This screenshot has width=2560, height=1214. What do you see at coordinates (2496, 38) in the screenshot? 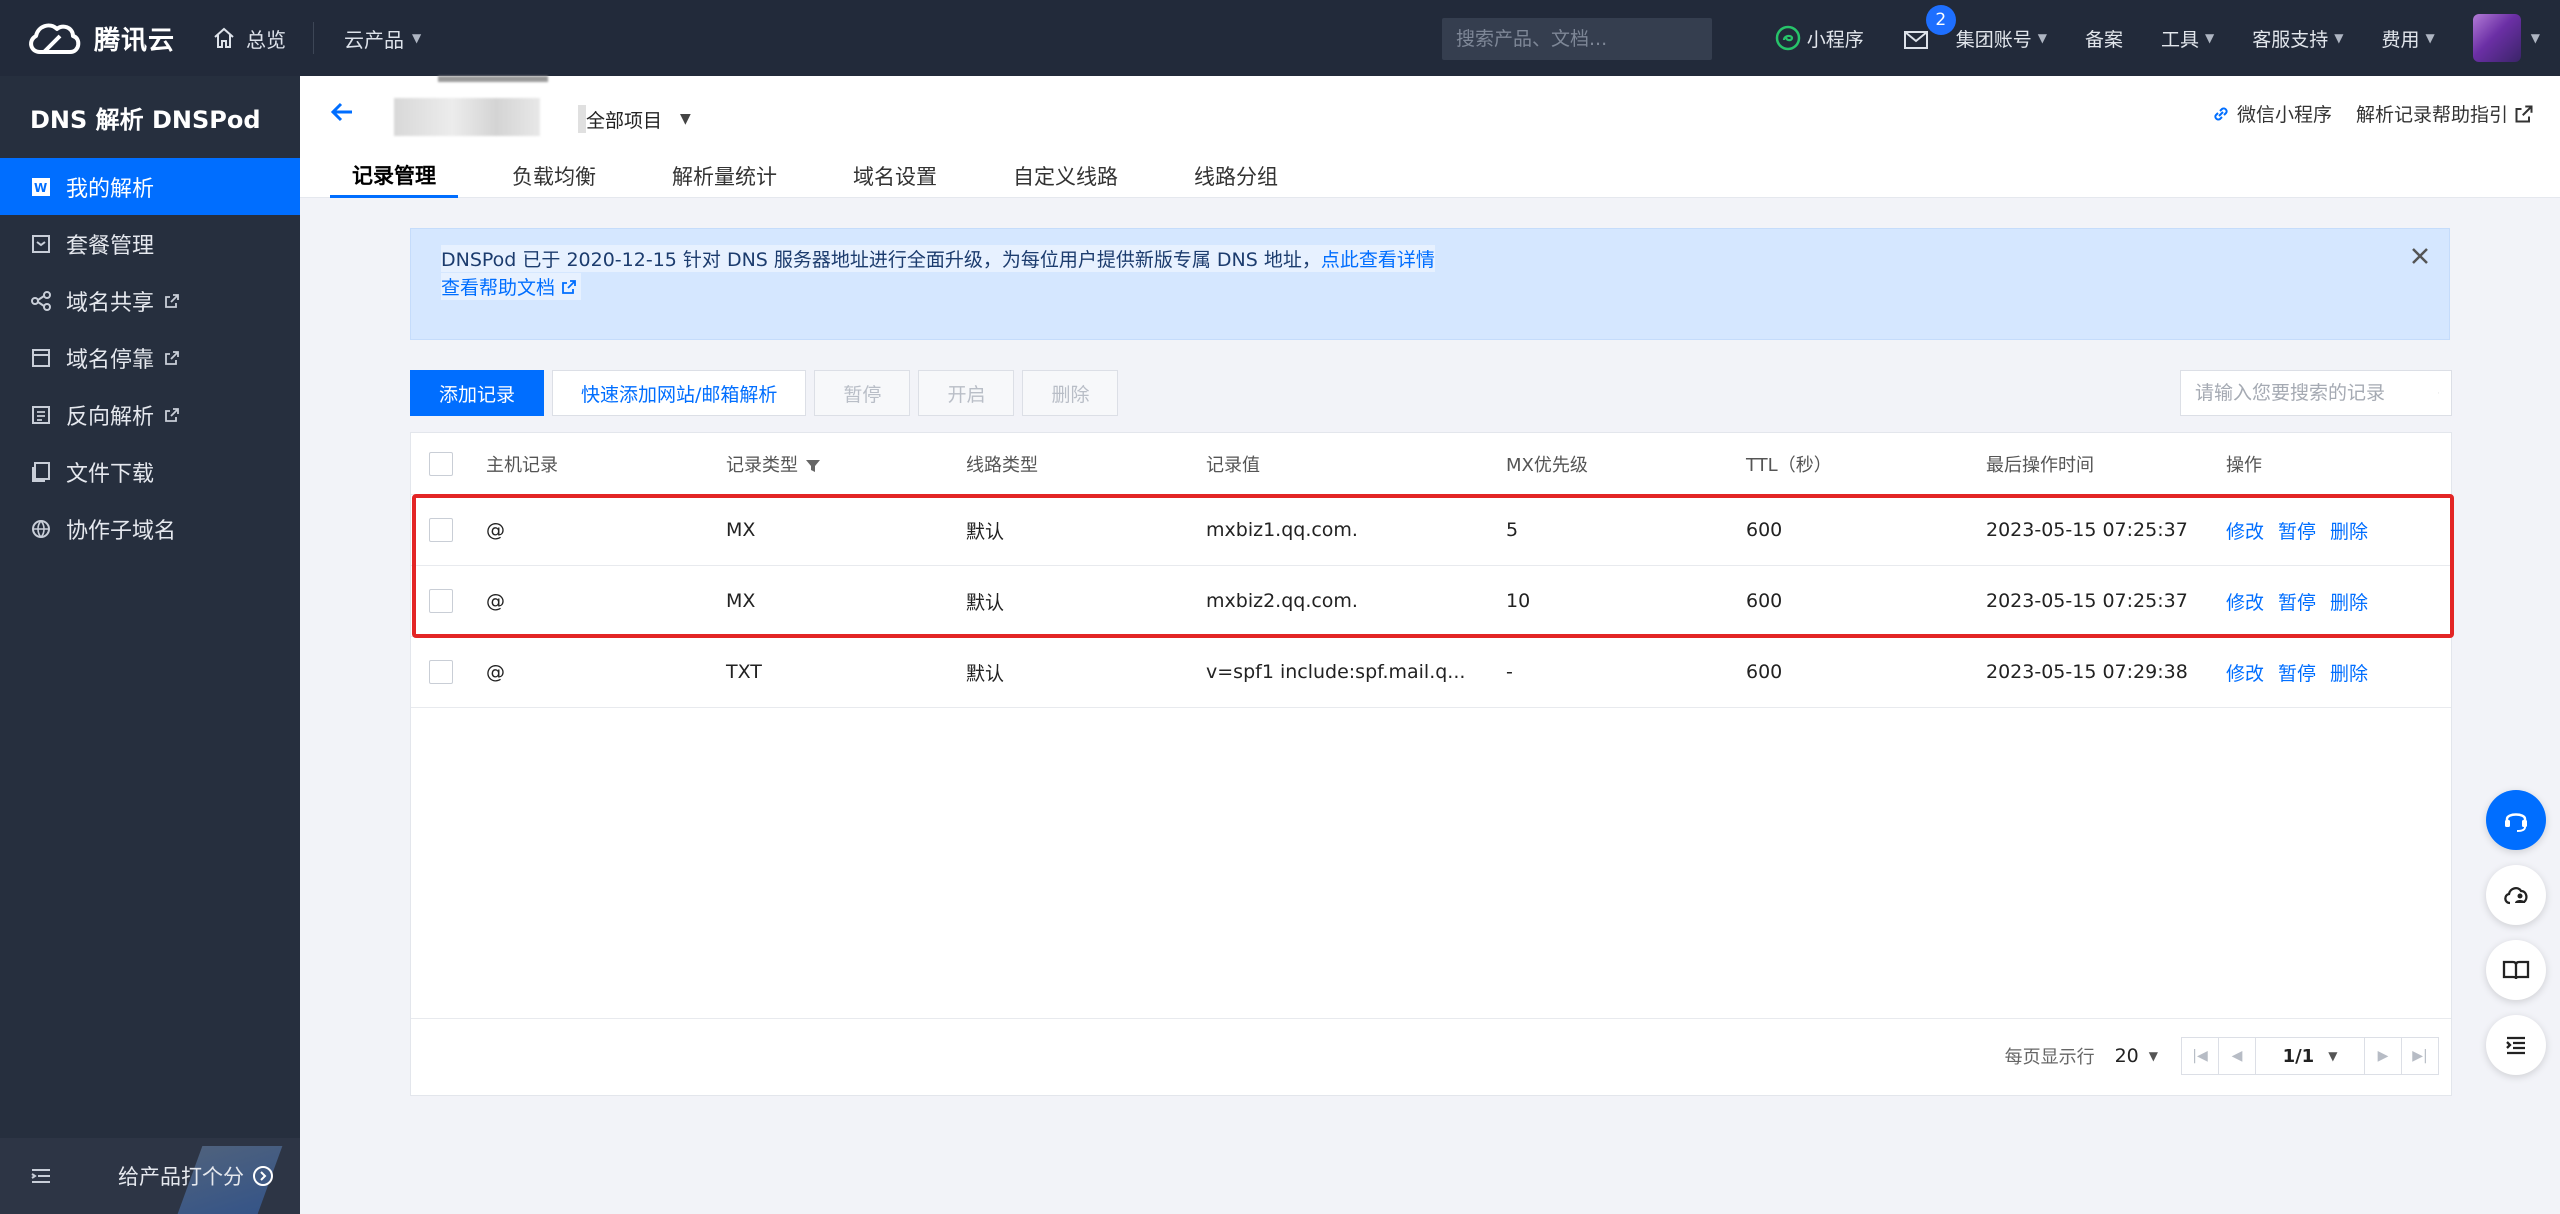
I see `avatar` at bounding box center [2496, 38].